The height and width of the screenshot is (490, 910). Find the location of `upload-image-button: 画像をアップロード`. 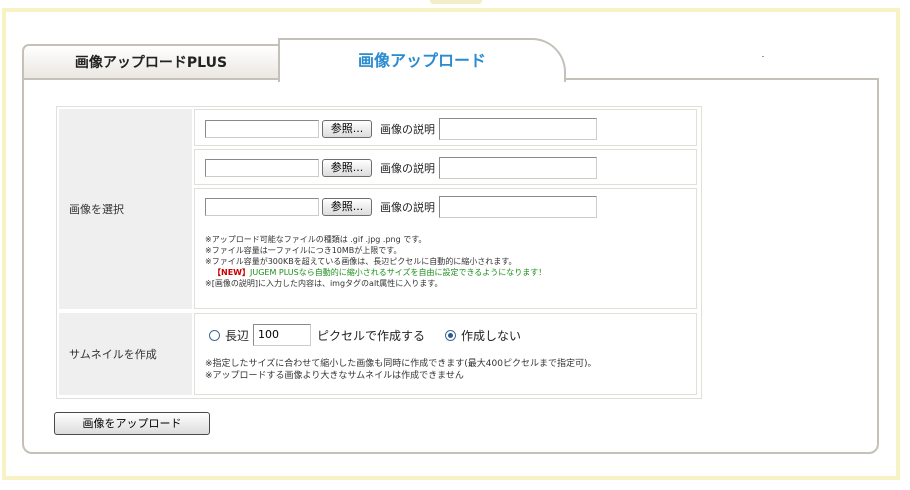

upload-image-button: 画像をアップロード is located at coordinates (132, 423).